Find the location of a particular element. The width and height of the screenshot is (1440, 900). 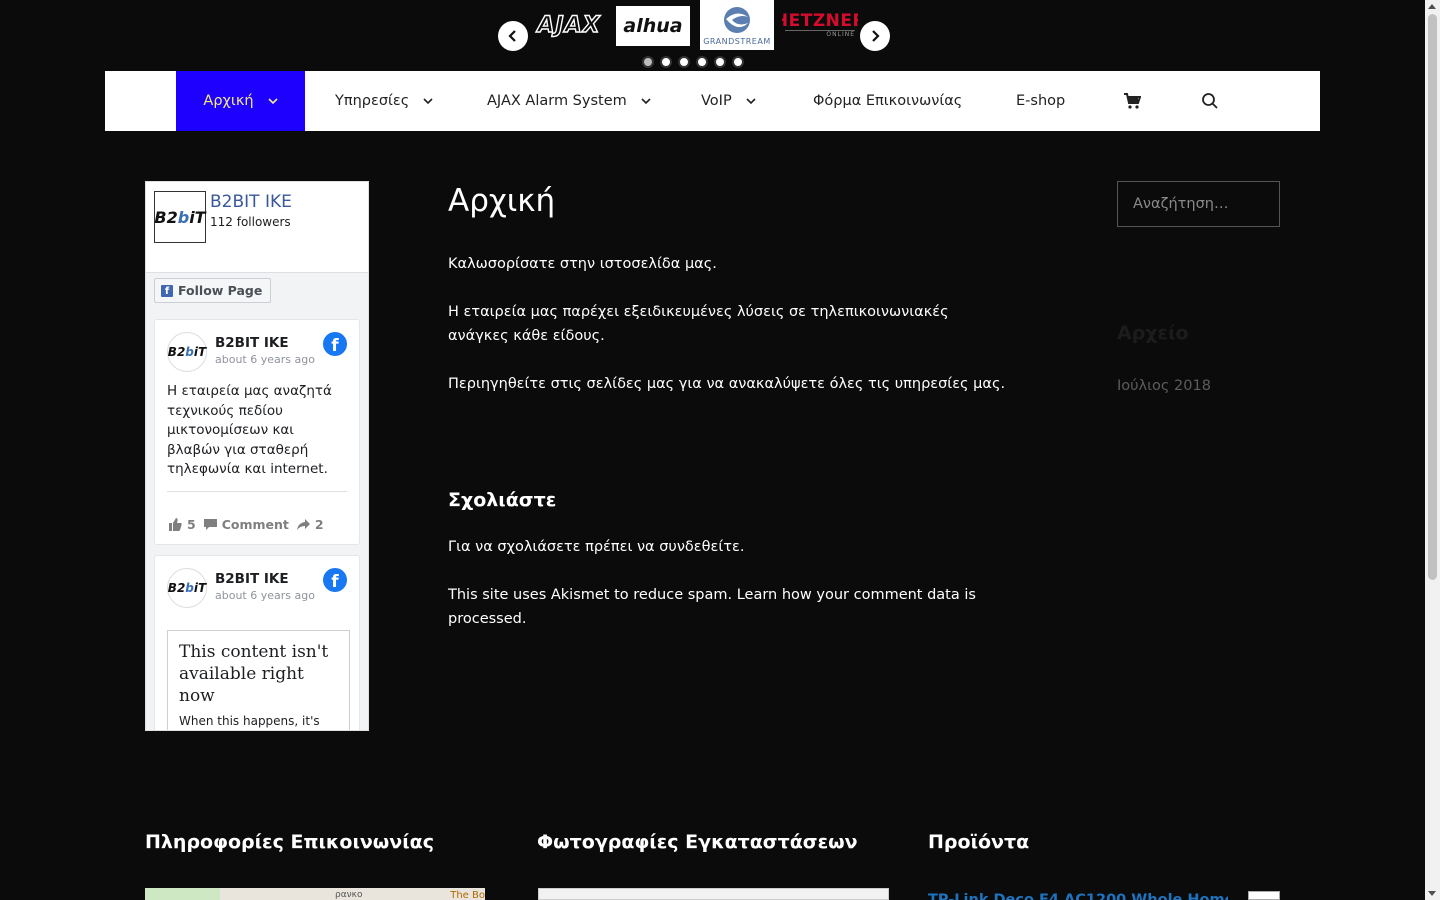

dahua-logo: alhua is located at coordinates (653, 26).